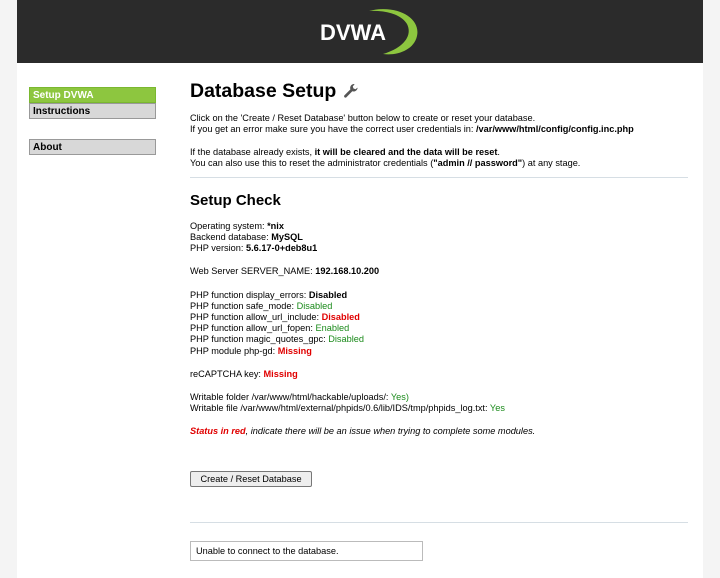 The width and height of the screenshot is (720, 578). I want to click on side-menu: Setup DVWA Instructions About, so click(93, 121).